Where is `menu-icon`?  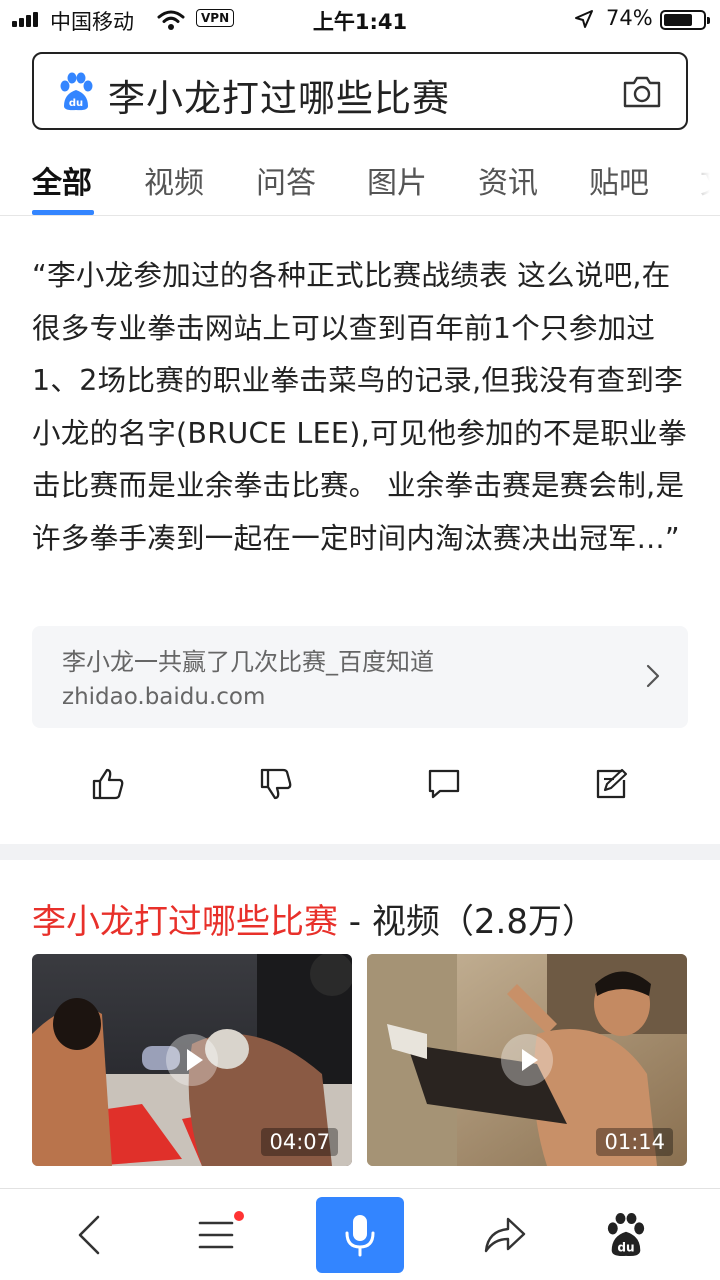 menu-icon is located at coordinates (216, 1235).